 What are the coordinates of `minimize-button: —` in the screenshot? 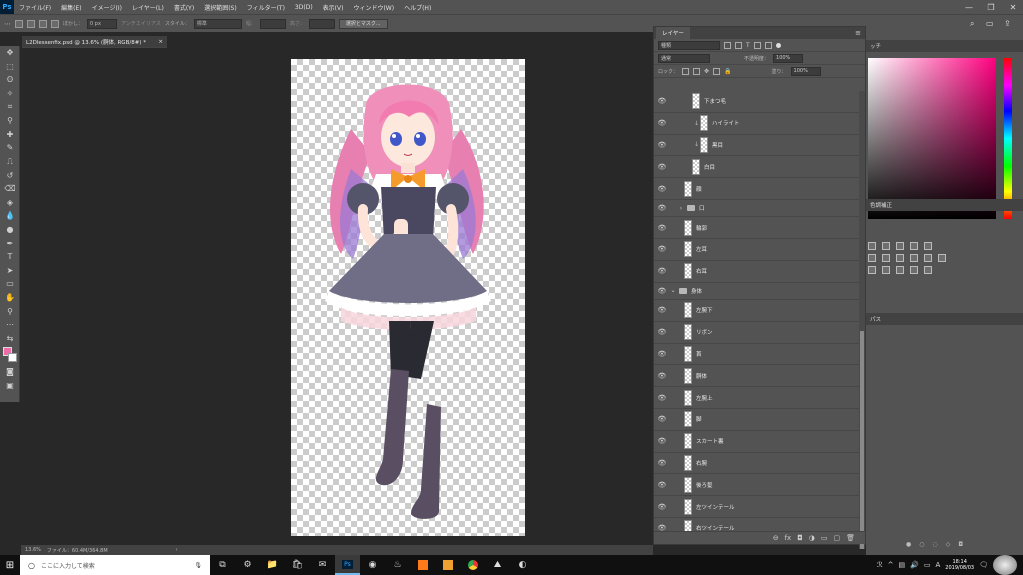 It's located at (969, 7).